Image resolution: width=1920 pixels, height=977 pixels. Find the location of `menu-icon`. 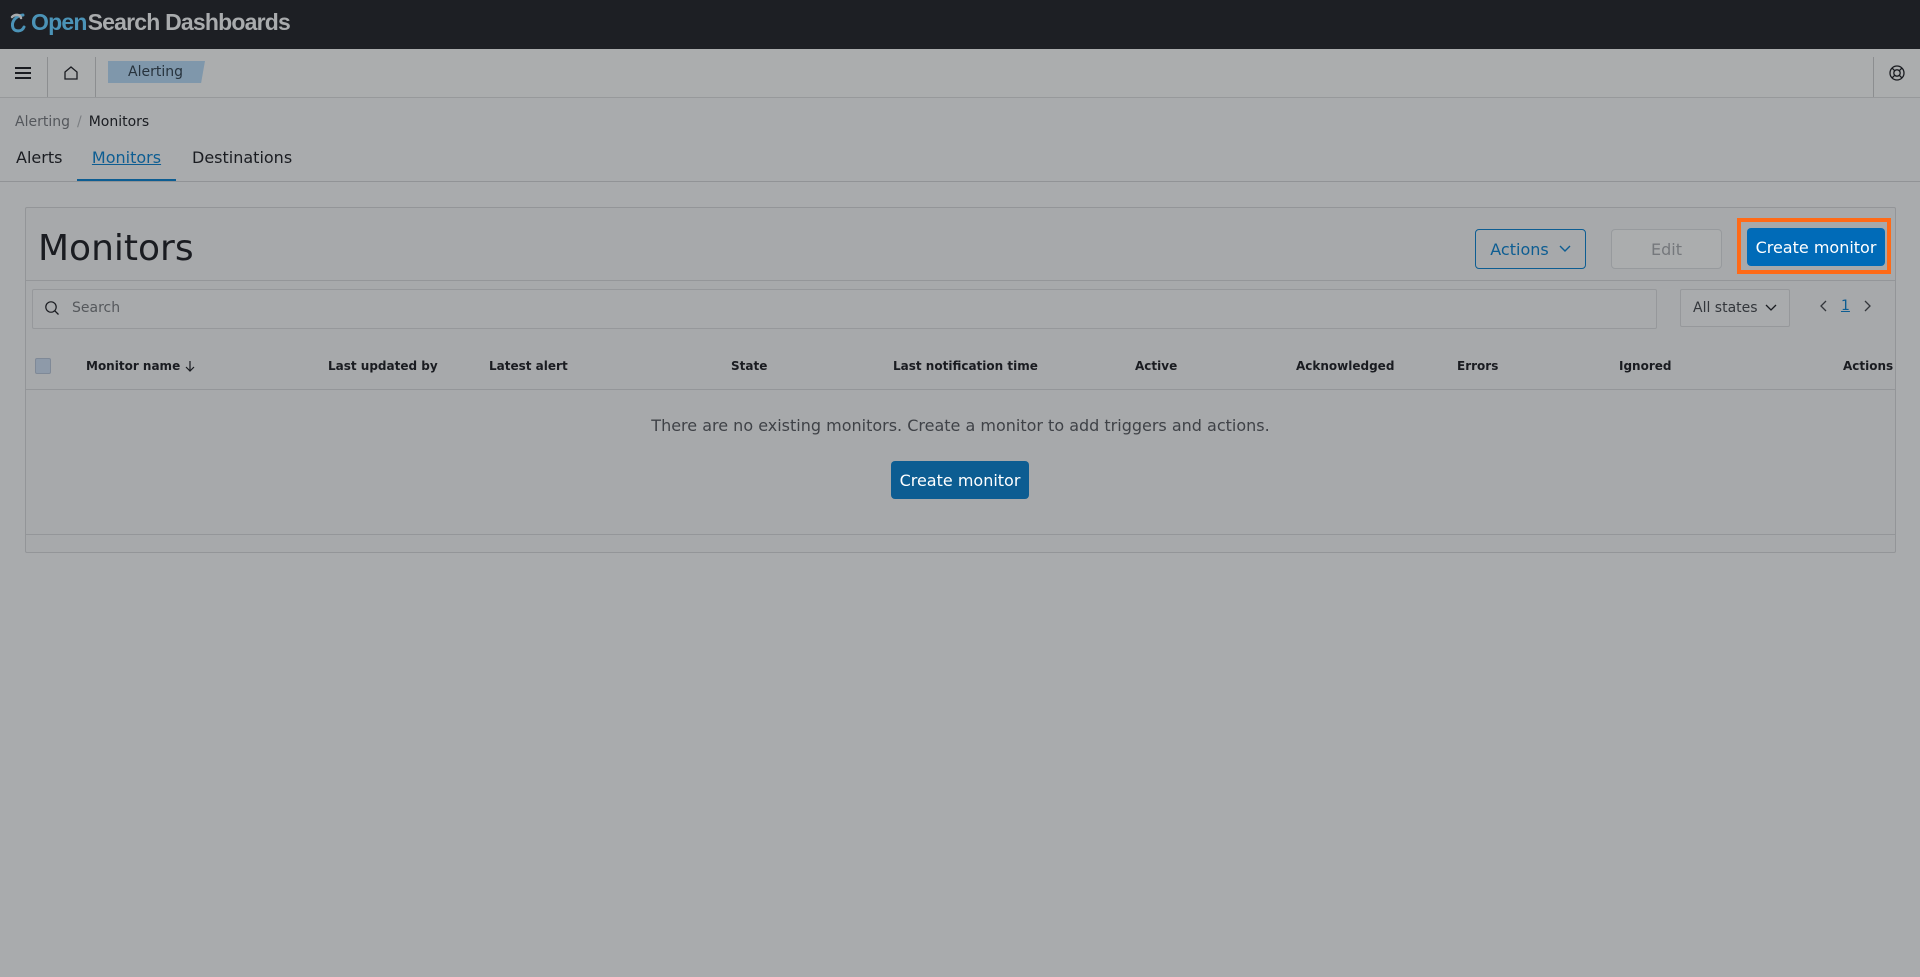

menu-icon is located at coordinates (23, 73).